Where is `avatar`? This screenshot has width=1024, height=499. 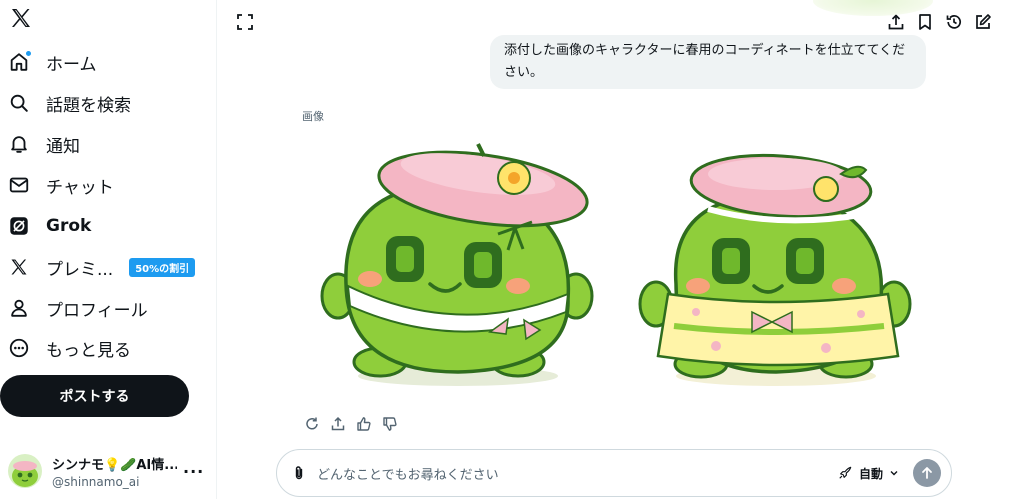
avatar is located at coordinates (25, 471).